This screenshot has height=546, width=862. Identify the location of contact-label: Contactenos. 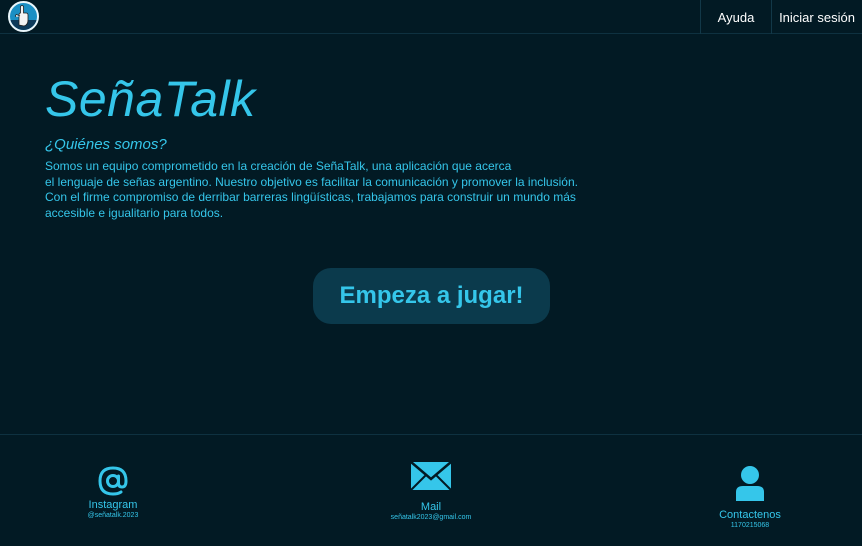
(750, 515).